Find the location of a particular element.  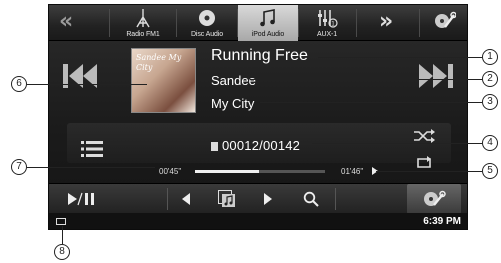

callout-8: 8 is located at coordinates (62, 252).